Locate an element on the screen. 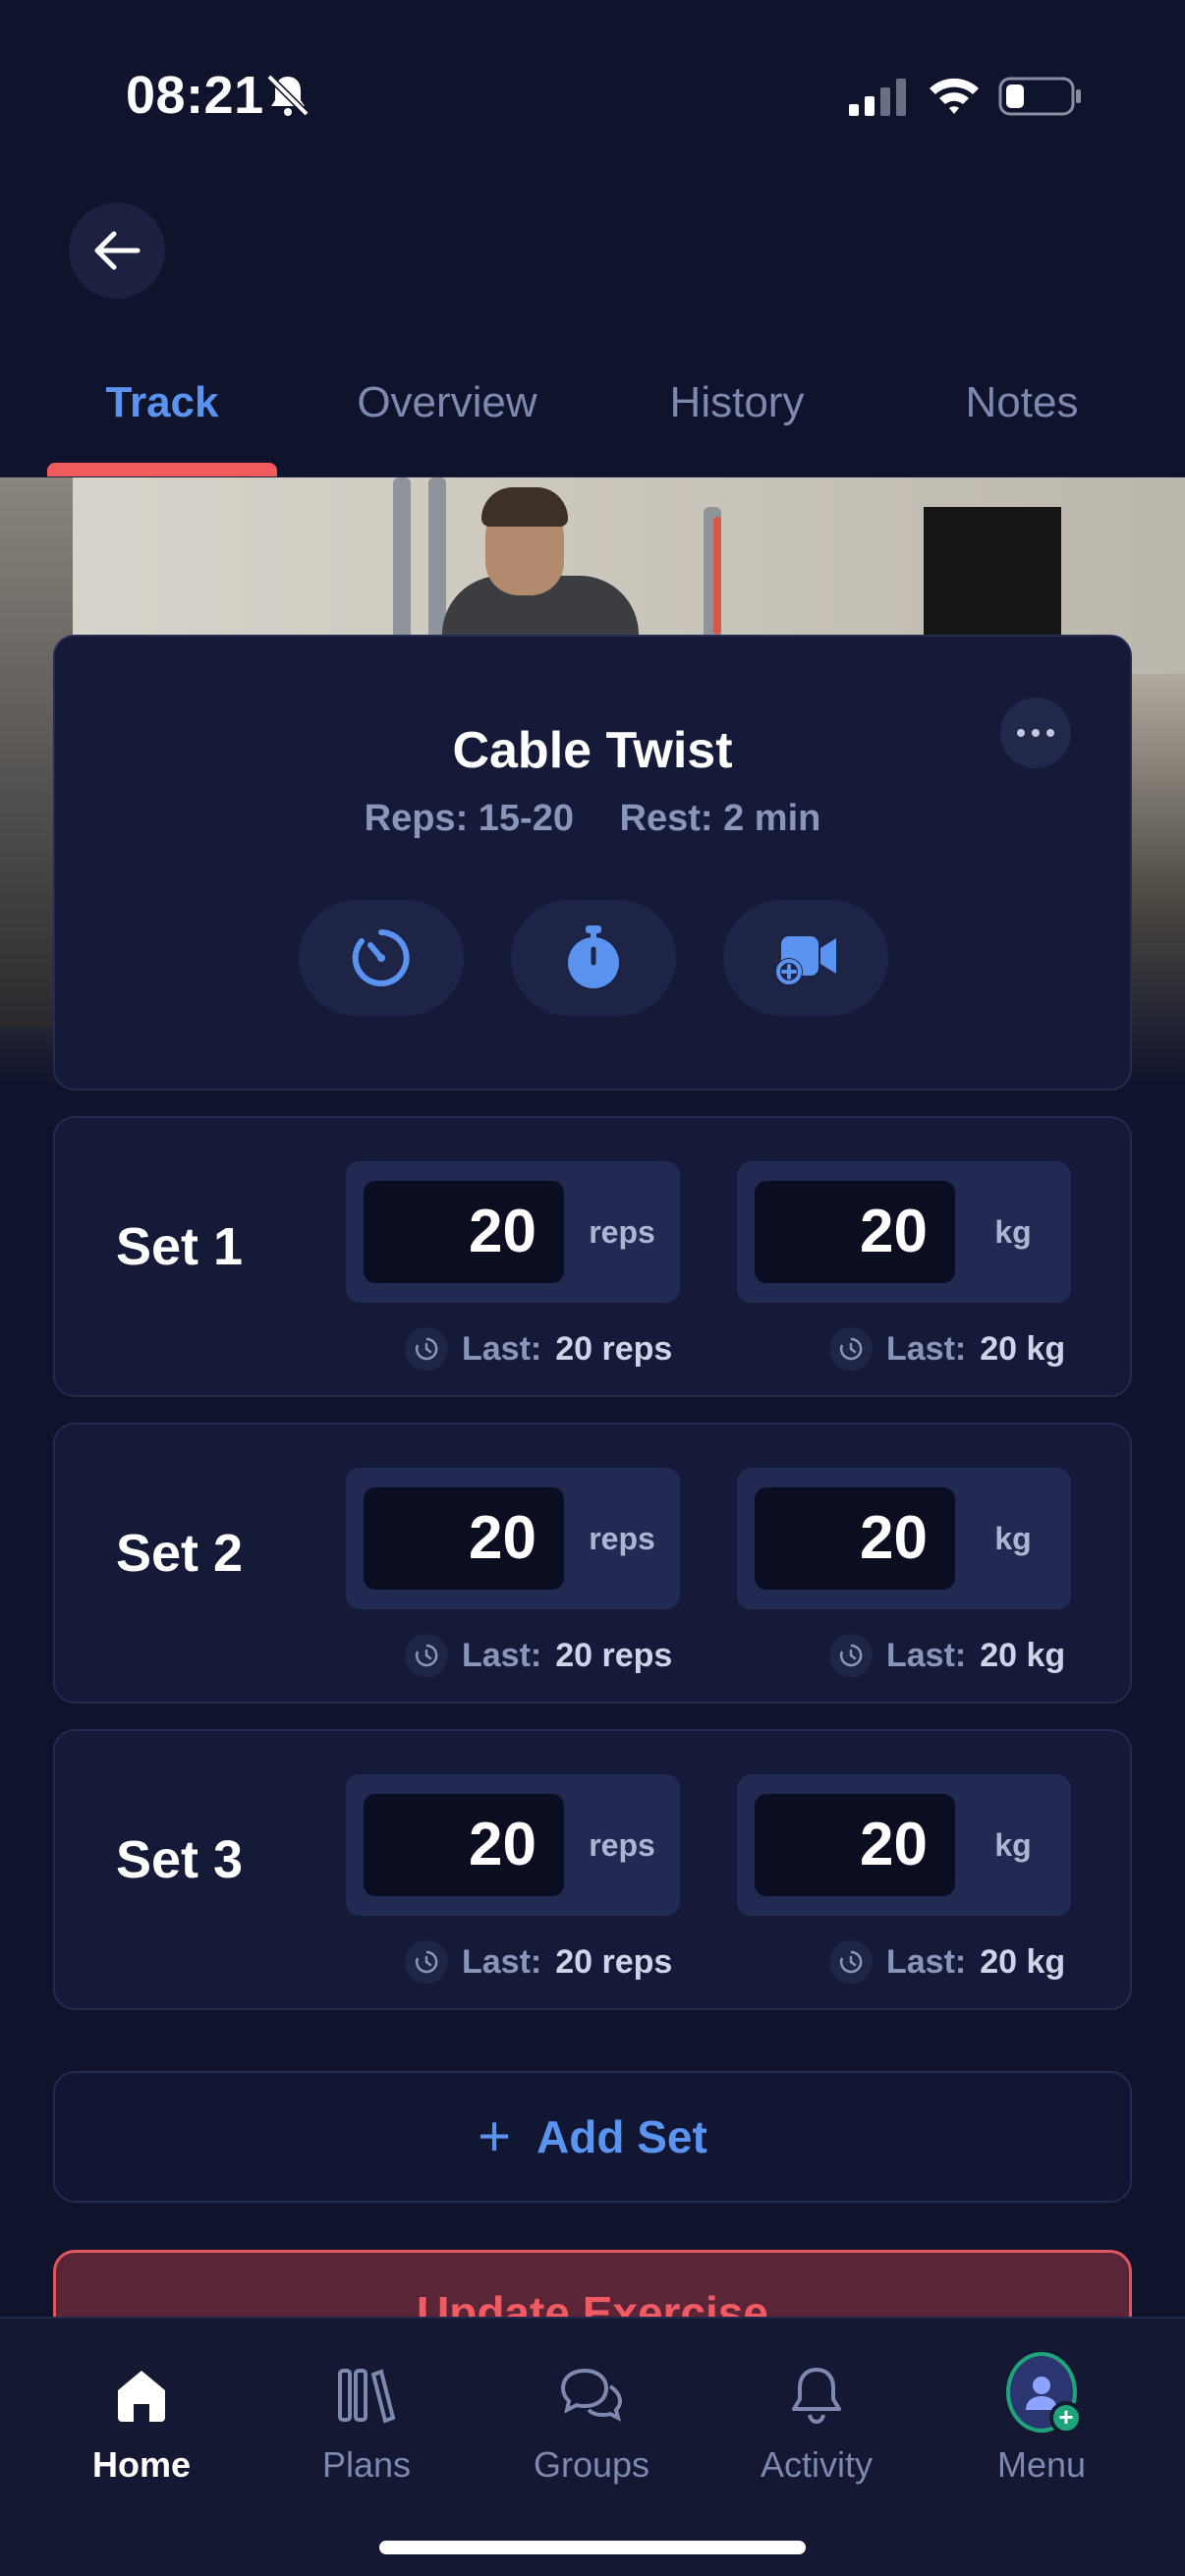 Image resolution: width=1185 pixels, height=2576 pixels. bell-icon is located at coordinates (817, 2395).